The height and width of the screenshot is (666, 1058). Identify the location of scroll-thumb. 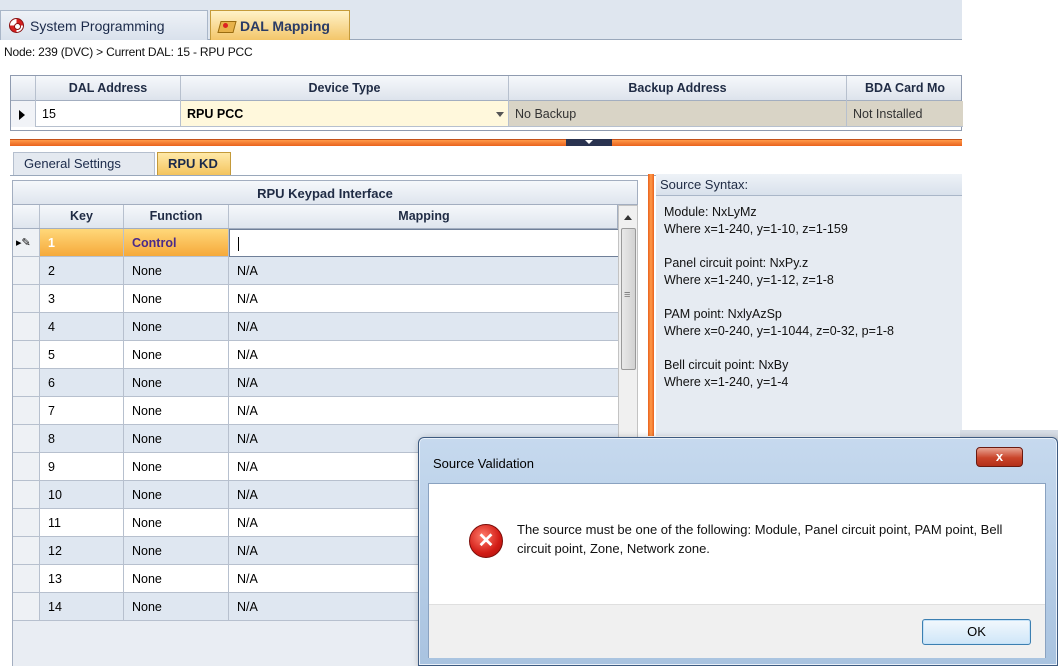
(628, 299).